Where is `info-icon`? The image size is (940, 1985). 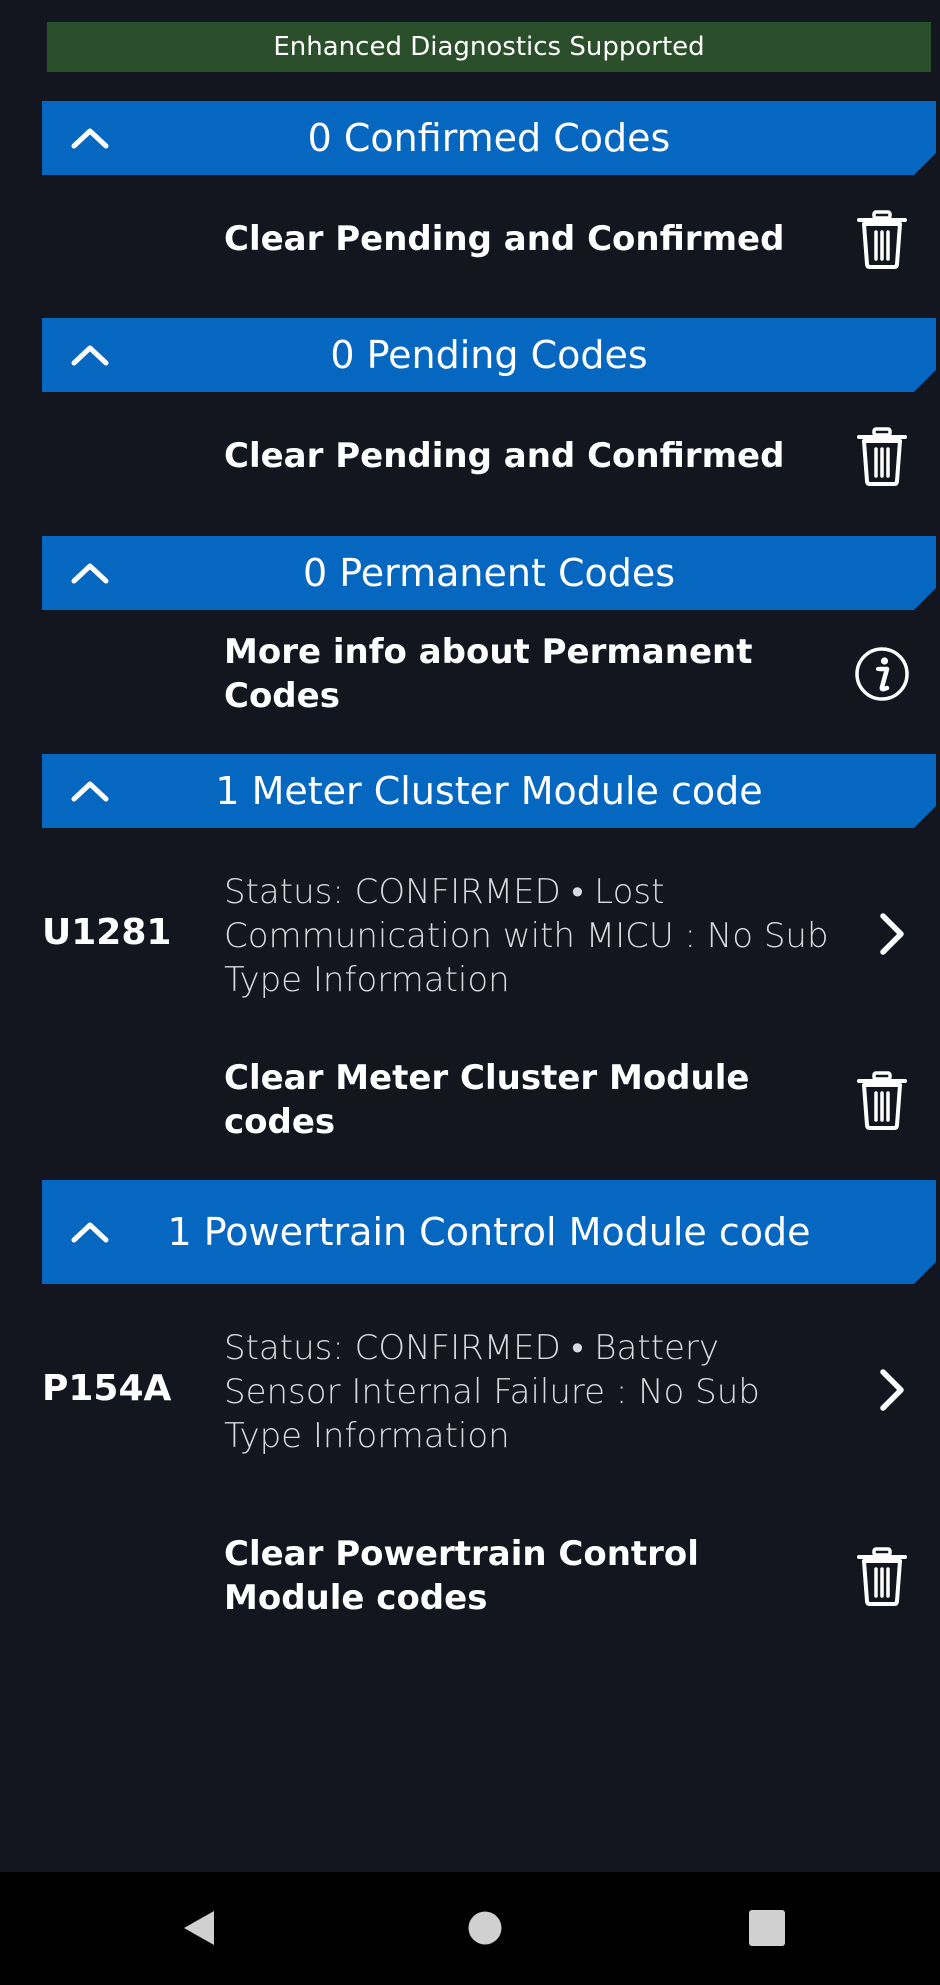 info-icon is located at coordinates (882, 674).